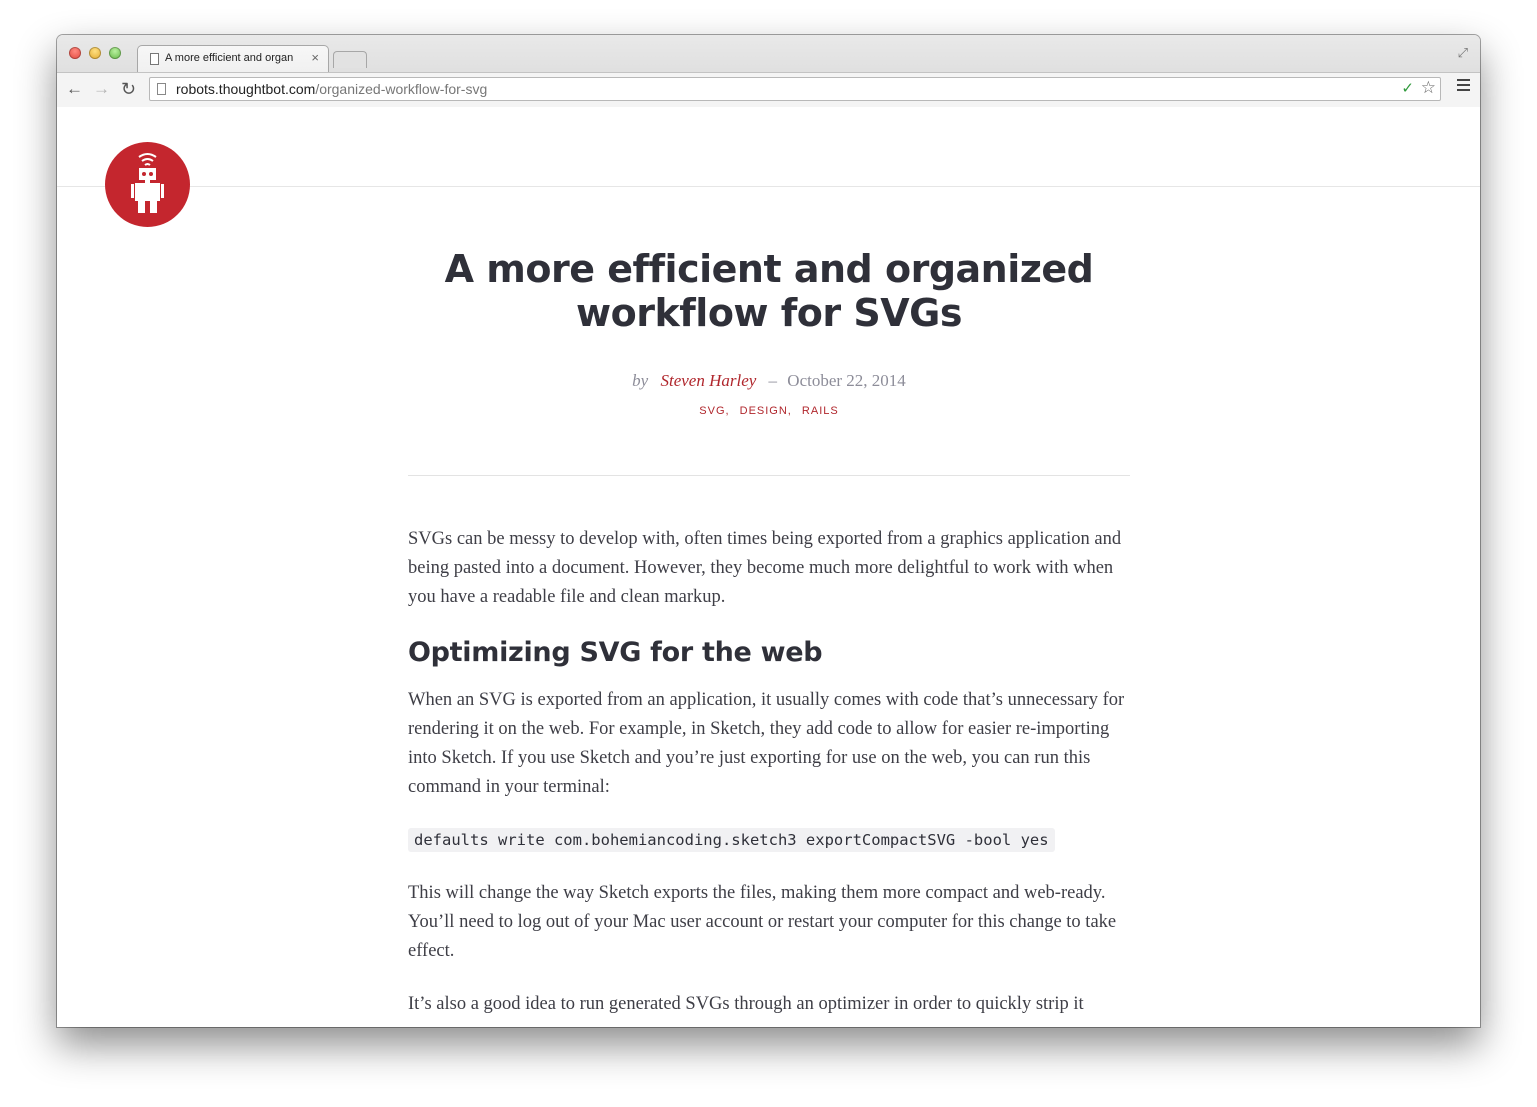 The image size is (1537, 1107). I want to click on bookmark-star-icon: ☆, so click(1428, 88).